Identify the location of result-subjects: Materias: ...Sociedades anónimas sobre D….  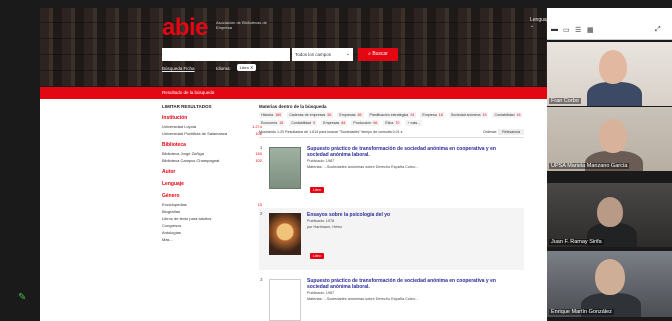
(363, 299).